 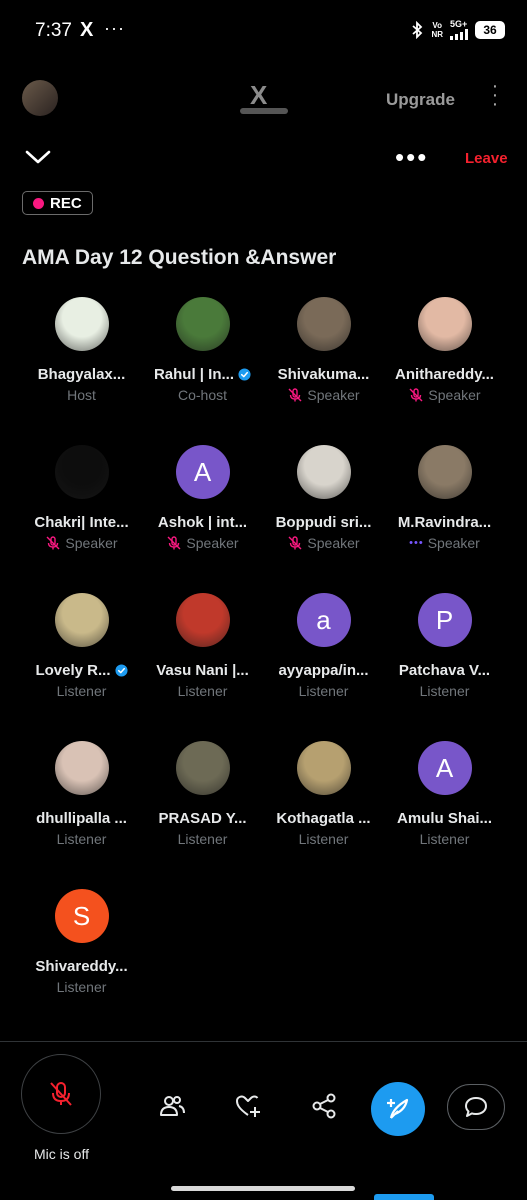 What do you see at coordinates (40, 98) in the screenshot?
I see `account-avatar` at bounding box center [40, 98].